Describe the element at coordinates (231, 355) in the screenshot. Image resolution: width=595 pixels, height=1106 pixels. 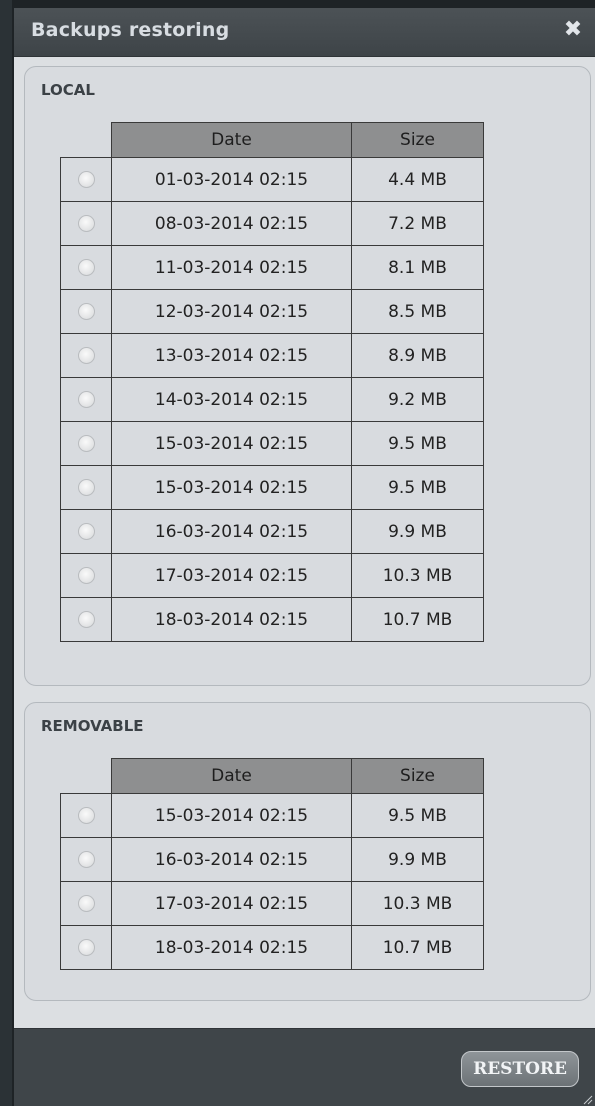
I see `backup-date: 13-03-2014 02:15` at that location.